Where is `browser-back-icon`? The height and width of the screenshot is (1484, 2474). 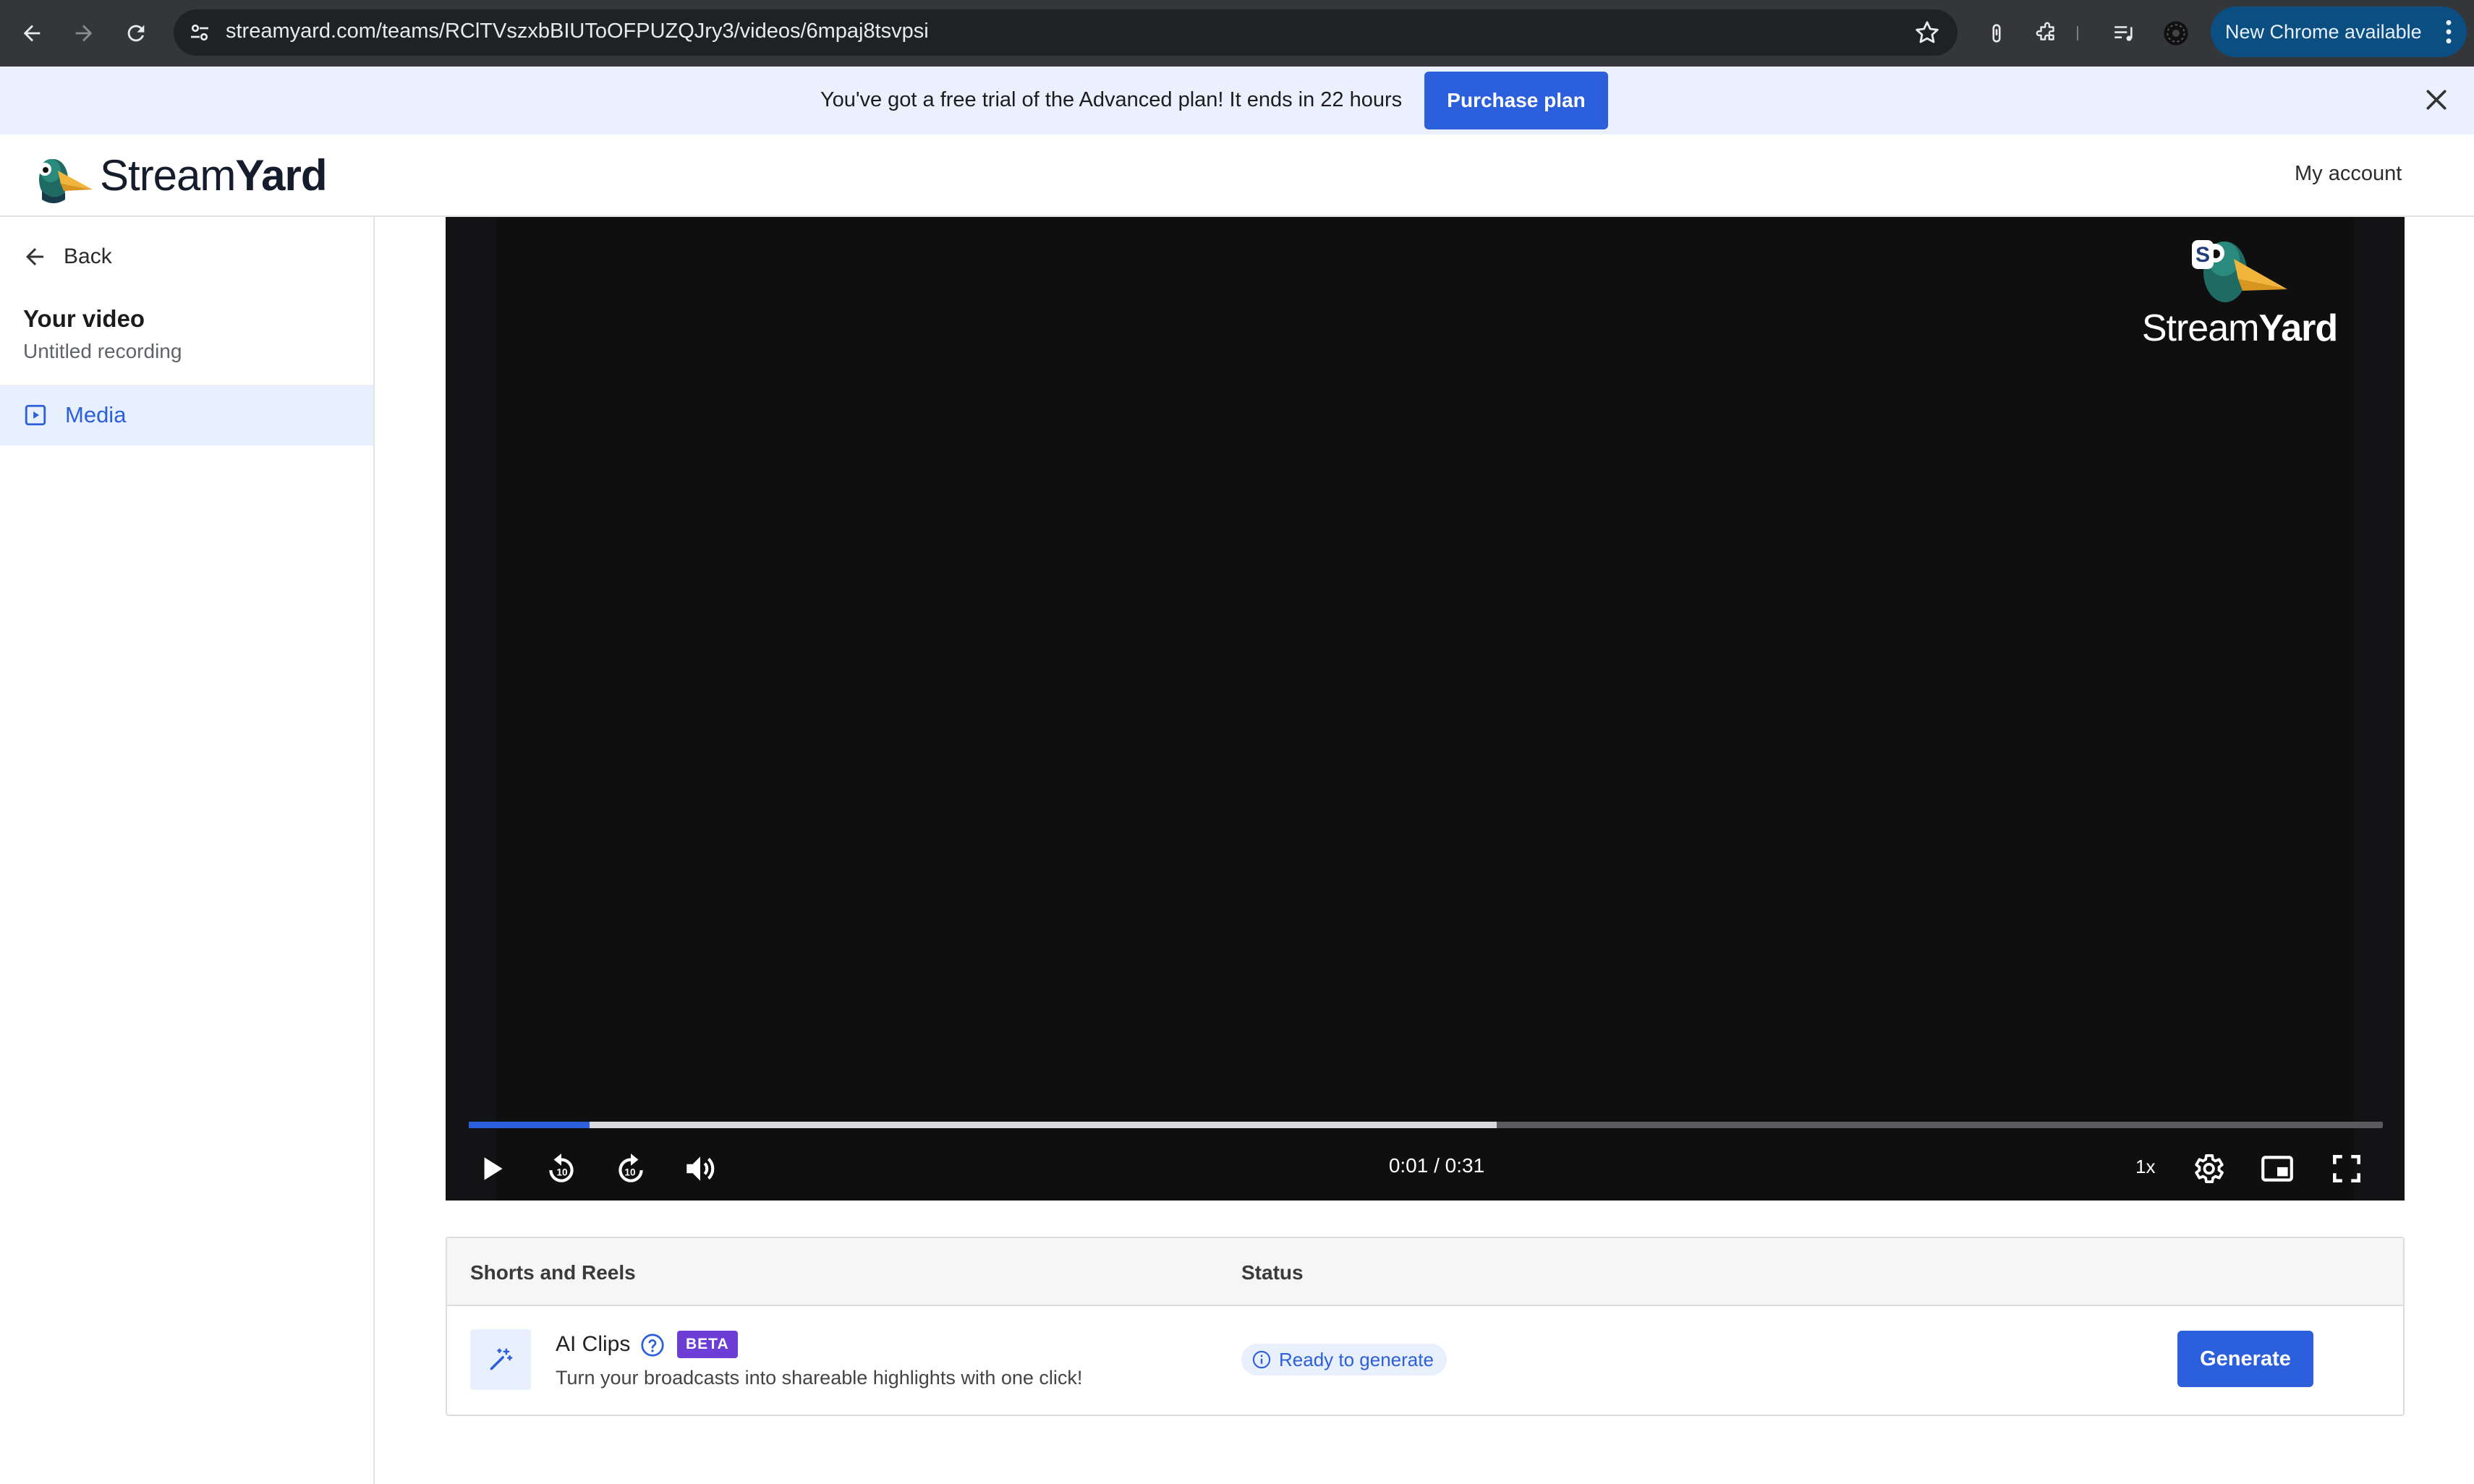
browser-back-icon is located at coordinates (31, 33).